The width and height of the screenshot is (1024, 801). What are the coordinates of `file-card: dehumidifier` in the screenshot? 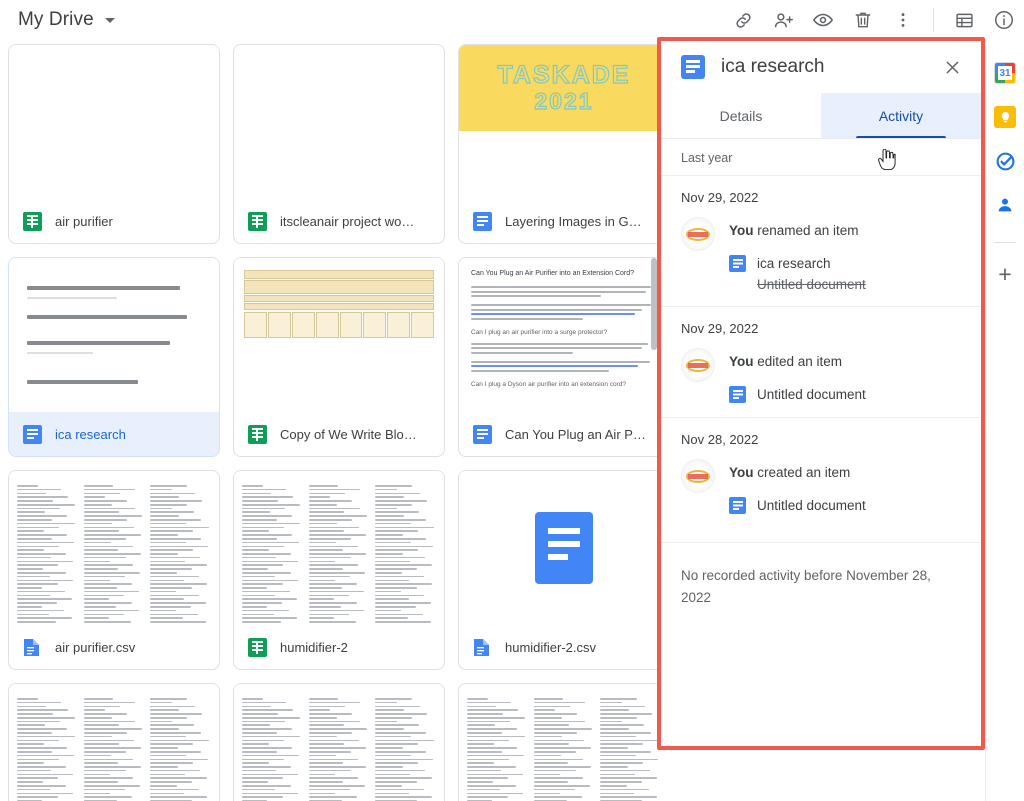 It's located at (559, 742).